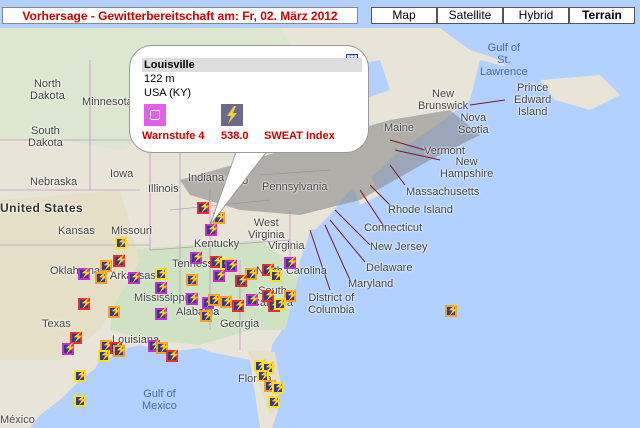 Image resolution: width=640 pixels, height=428 pixels. What do you see at coordinates (240, 324) in the screenshot?
I see `label-georgia: Georgia` at bounding box center [240, 324].